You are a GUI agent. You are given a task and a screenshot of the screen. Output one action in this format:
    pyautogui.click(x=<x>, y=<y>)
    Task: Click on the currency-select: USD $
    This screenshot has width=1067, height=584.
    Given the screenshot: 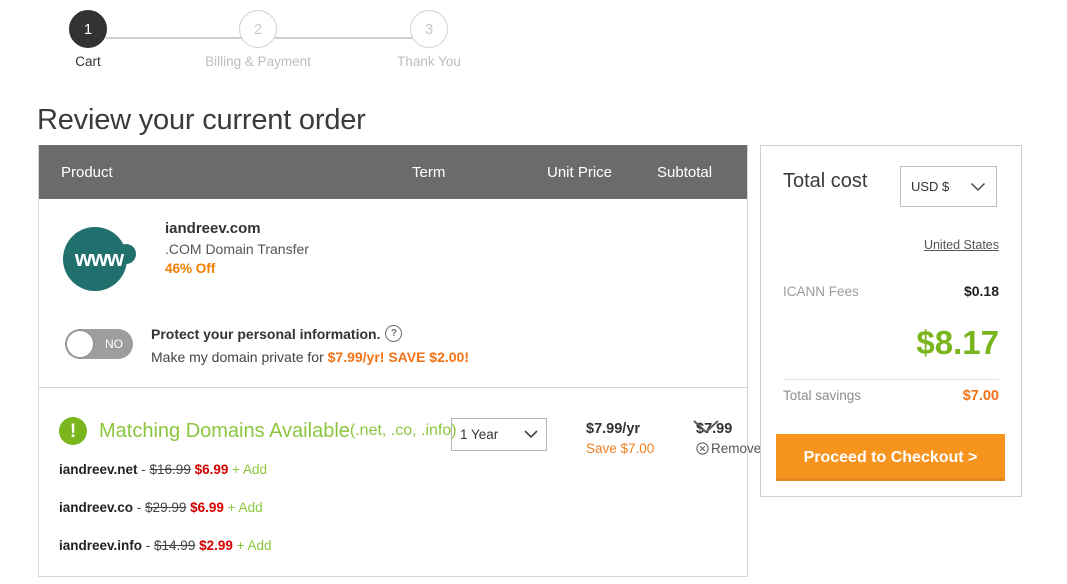 What is the action you would take?
    pyautogui.click(x=948, y=186)
    